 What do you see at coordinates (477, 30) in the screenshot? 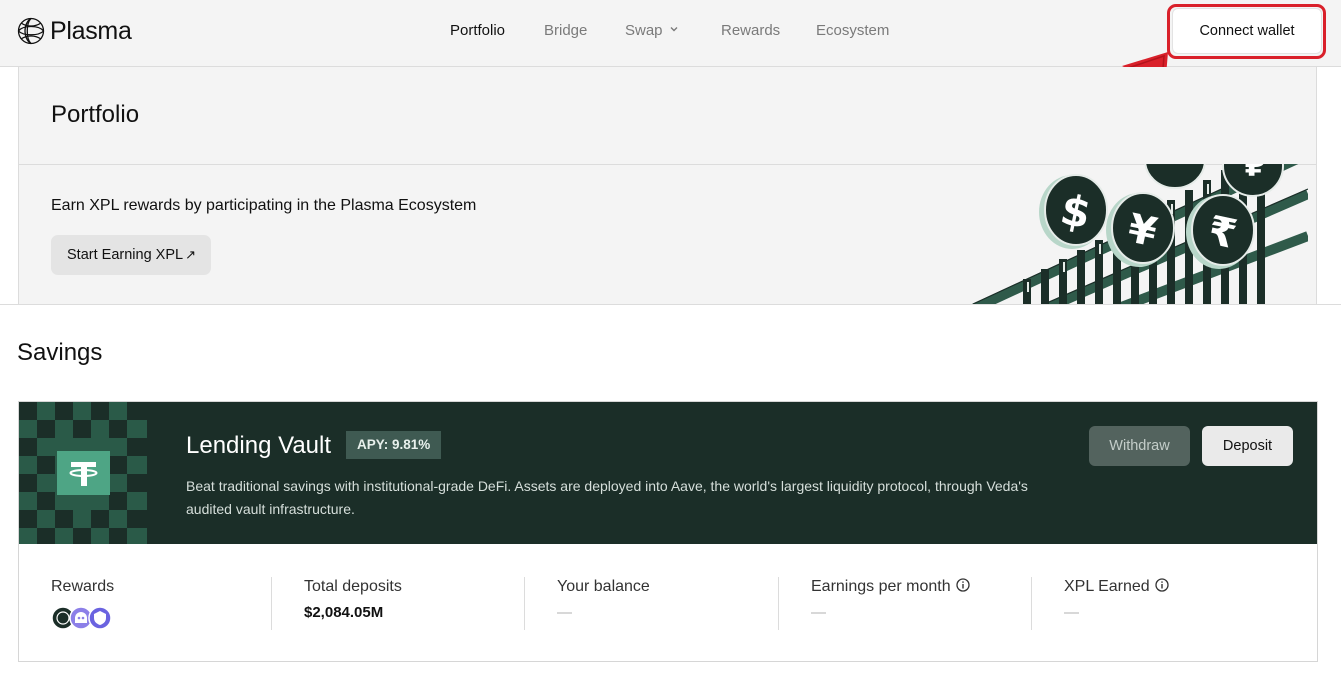
I see `nav-portfolio: Portfolio` at bounding box center [477, 30].